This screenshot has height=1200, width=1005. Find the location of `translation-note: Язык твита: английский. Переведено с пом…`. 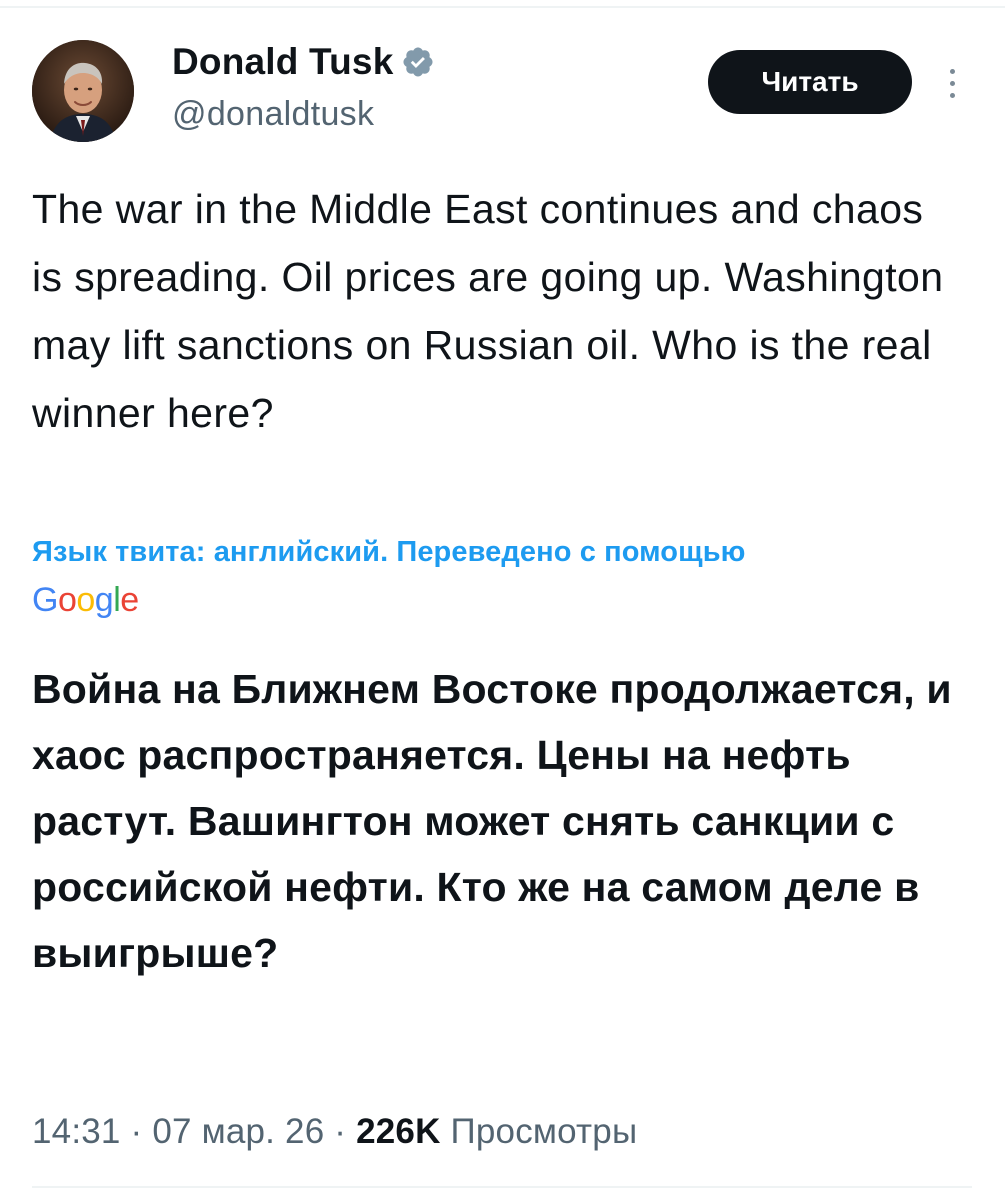

translation-note: Язык твита: английский. Переведено с пом… is located at coordinates (497, 552).